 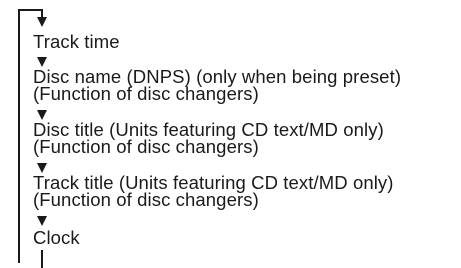 What do you see at coordinates (56, 237) in the screenshot?
I see `step-label-clock: Clock` at bounding box center [56, 237].